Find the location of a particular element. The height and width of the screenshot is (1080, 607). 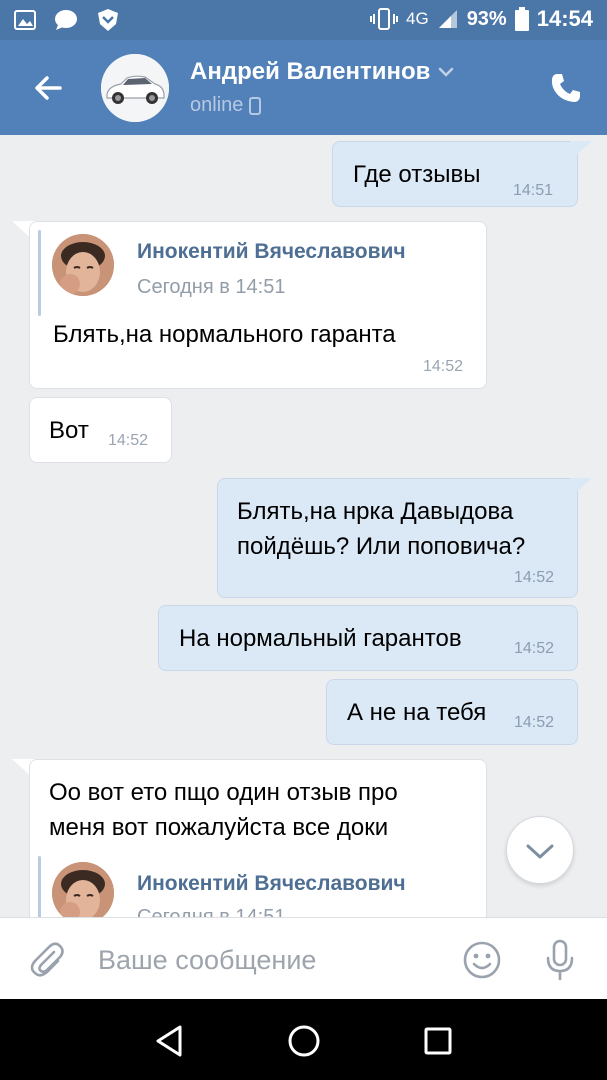

system-navigation-bar is located at coordinates (303, 1039).